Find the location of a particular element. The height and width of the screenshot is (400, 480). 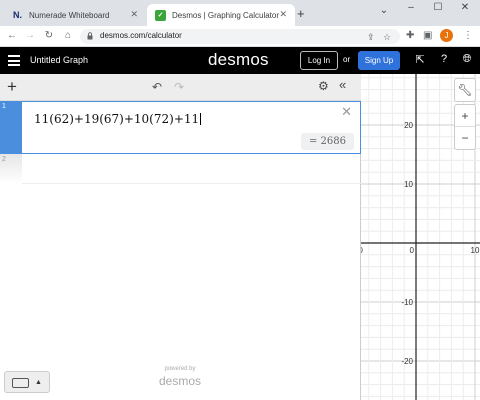

reload-icon: ↻ is located at coordinates (49, 35).